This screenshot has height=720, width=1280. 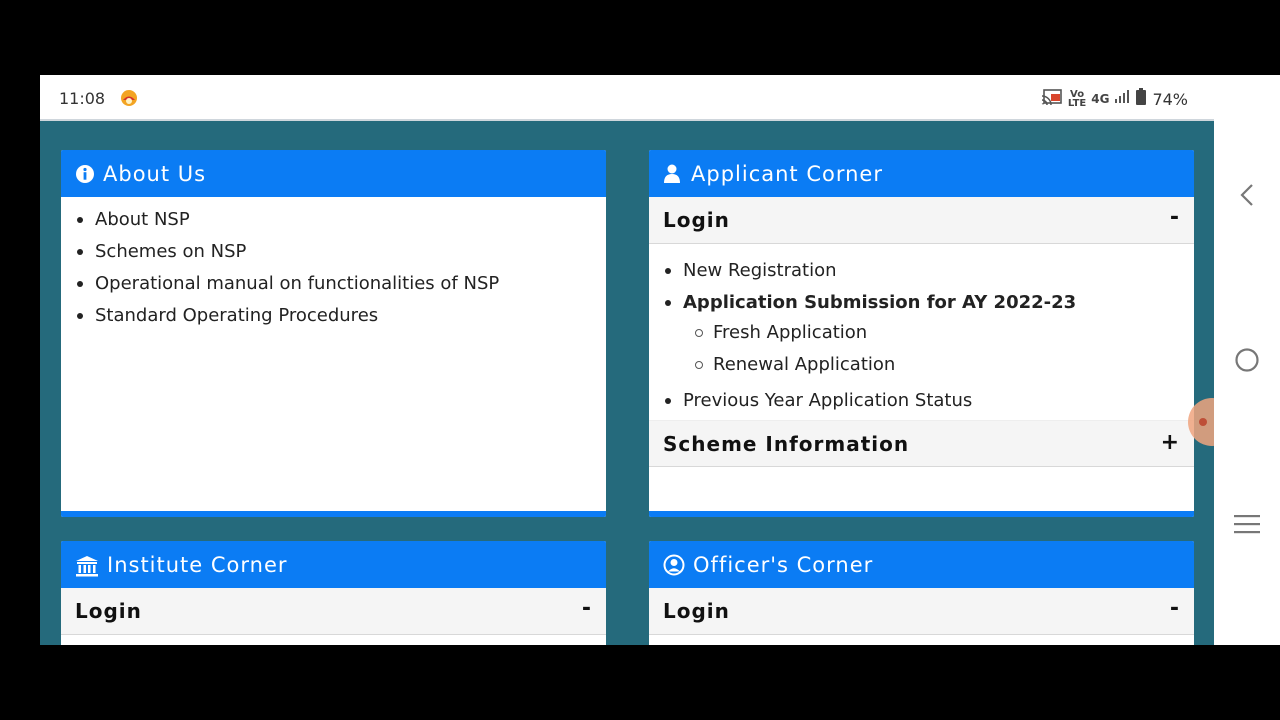 I want to click on institute-corner-header: Institute Corner, so click(x=333, y=564).